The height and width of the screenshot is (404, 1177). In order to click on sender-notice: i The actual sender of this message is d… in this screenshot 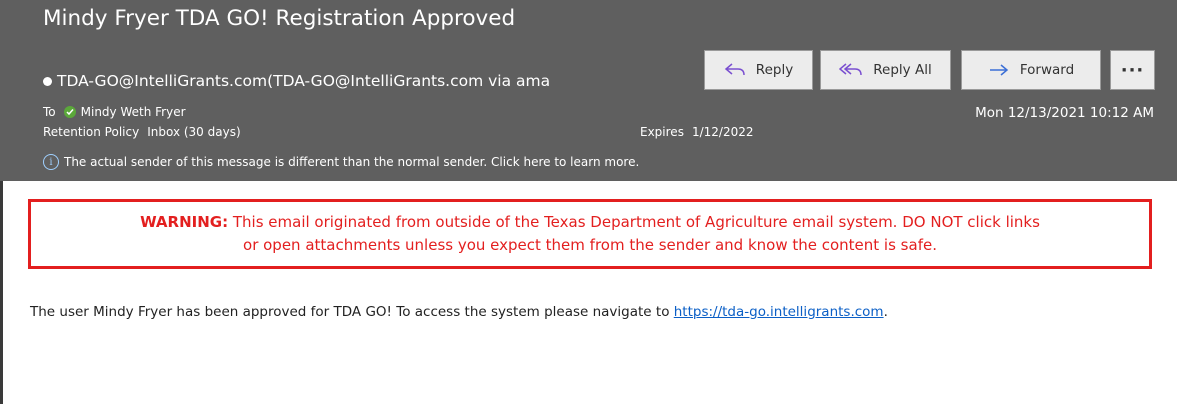, I will do `click(341, 162)`.